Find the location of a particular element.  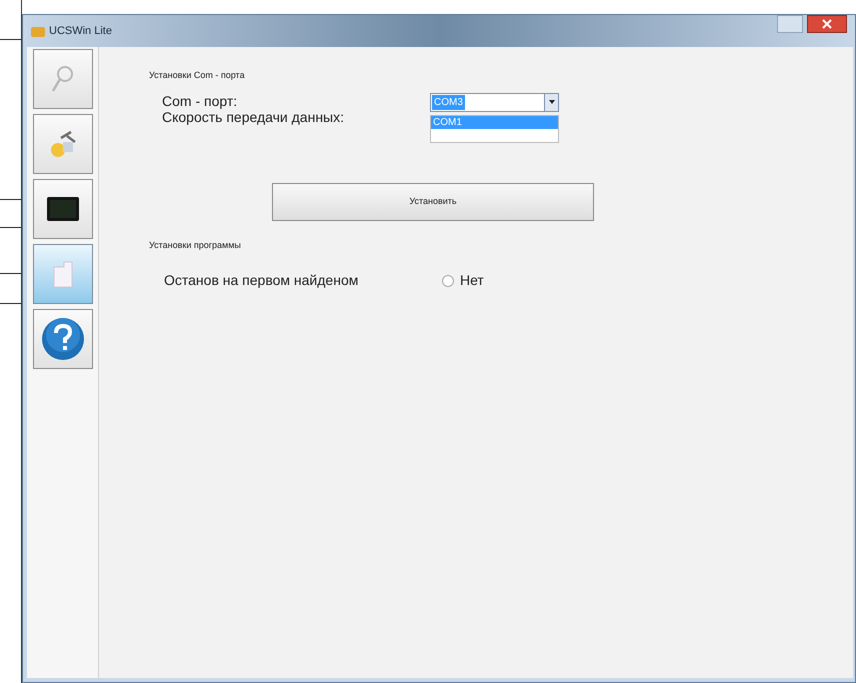

close-button is located at coordinates (827, 24).